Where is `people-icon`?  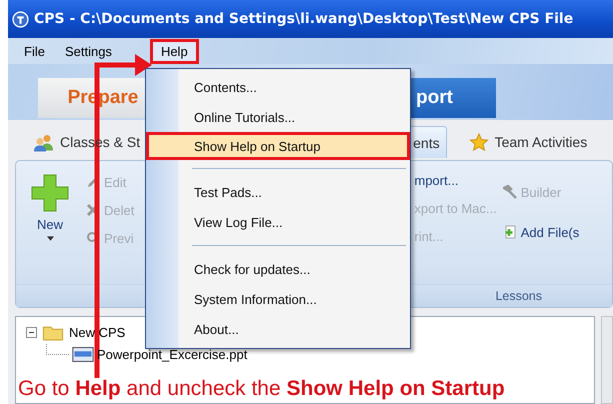
people-icon is located at coordinates (44, 142).